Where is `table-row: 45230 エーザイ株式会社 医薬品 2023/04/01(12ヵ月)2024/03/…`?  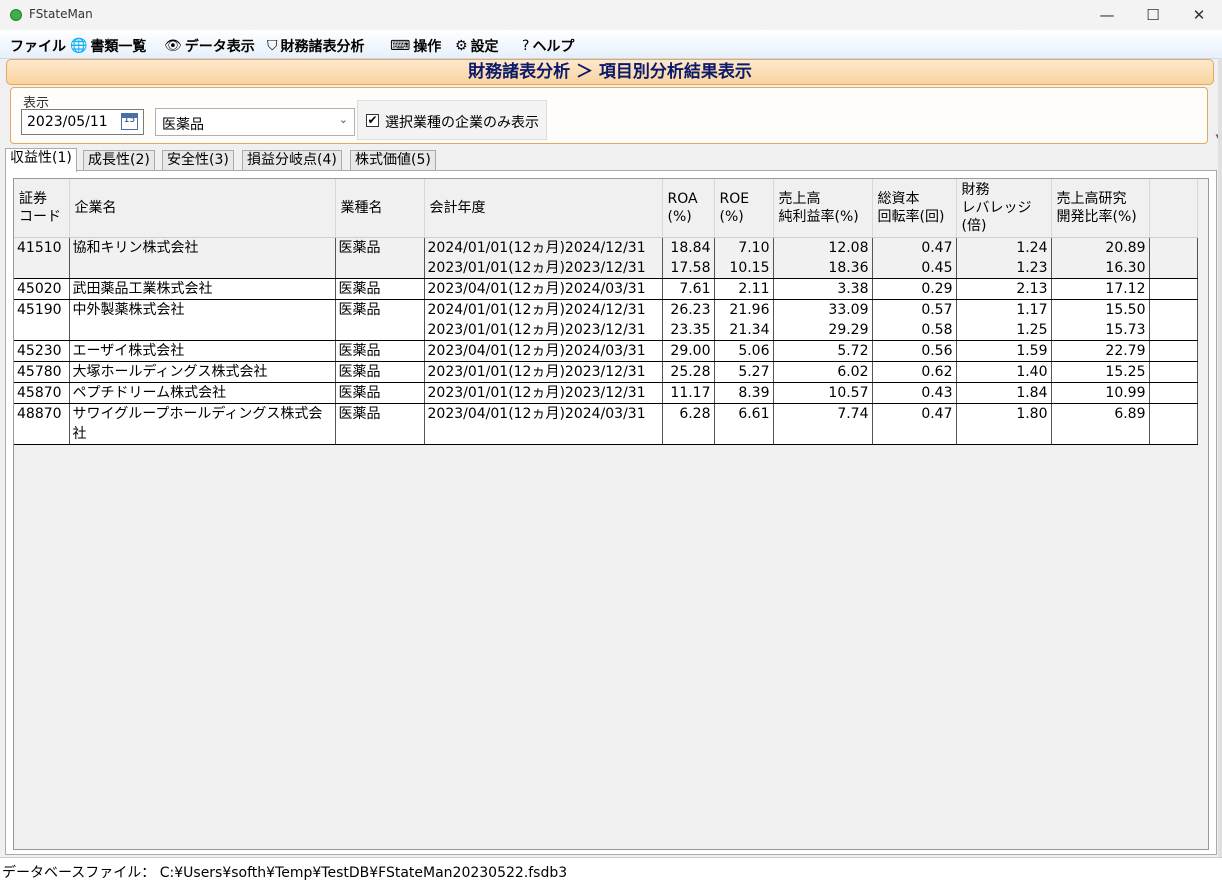 table-row: 45230 エーザイ株式会社 医薬品 2023/04/01(12ヵ月)2024/03/… is located at coordinates (606, 351).